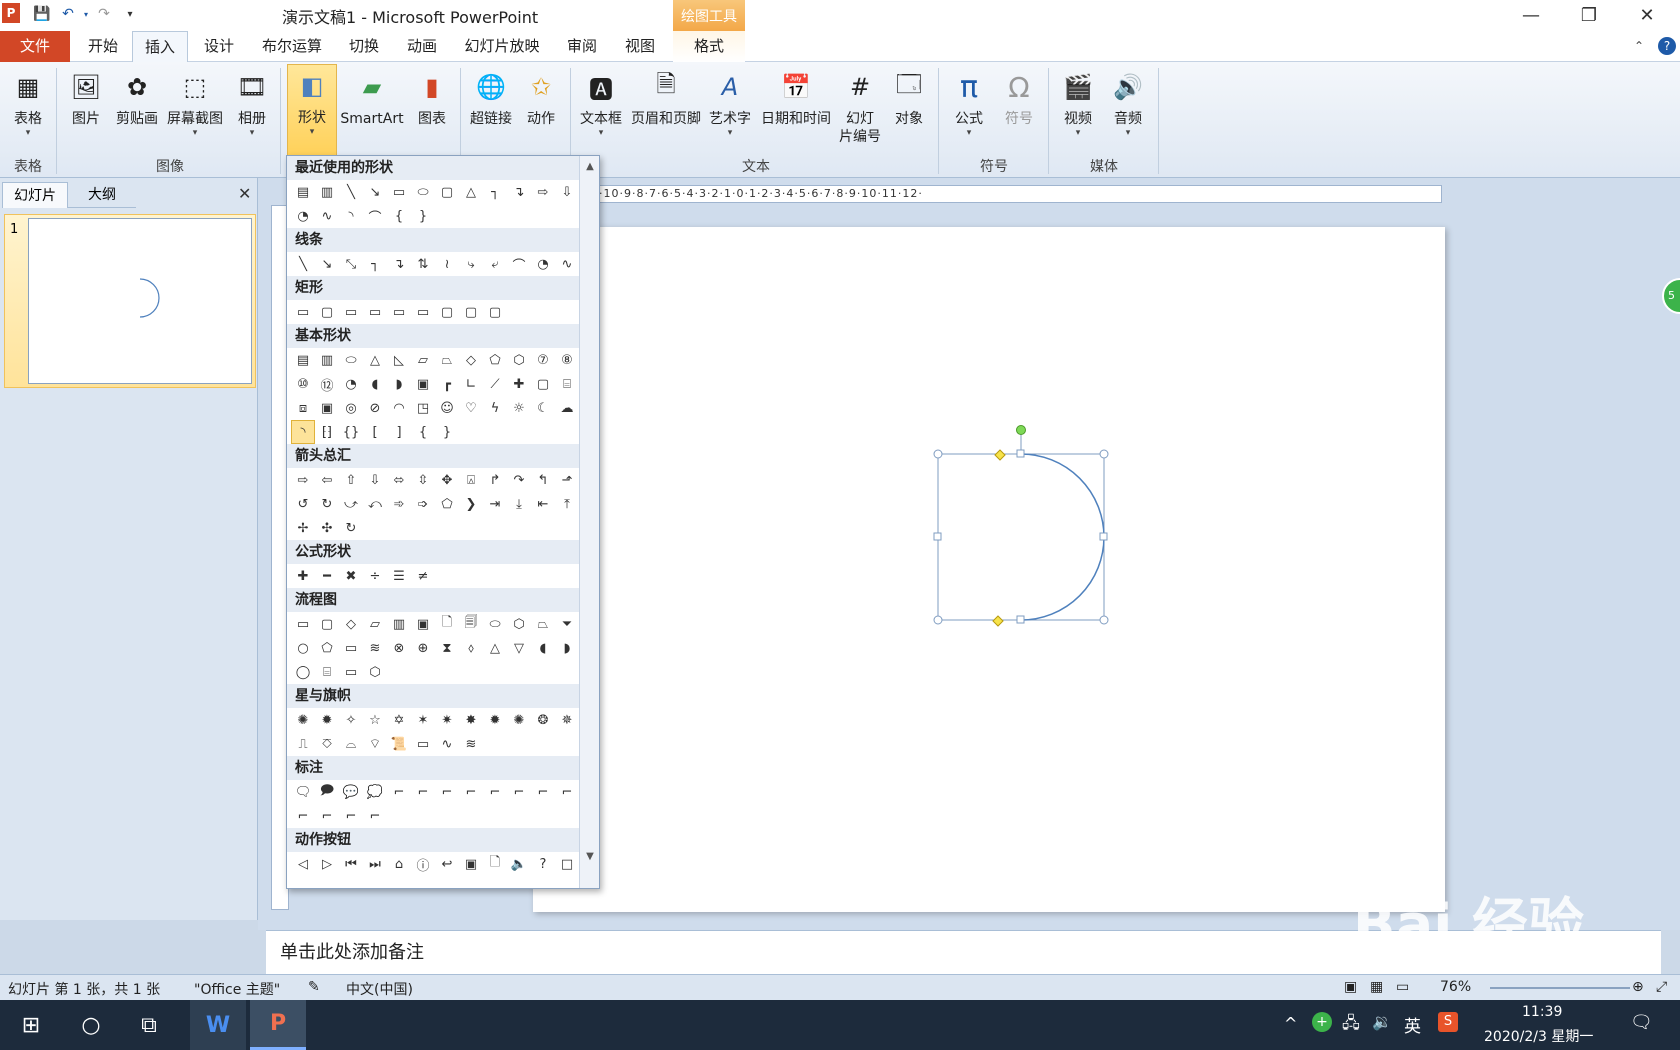  I want to click on shape-cloud: ☁, so click(567, 408).